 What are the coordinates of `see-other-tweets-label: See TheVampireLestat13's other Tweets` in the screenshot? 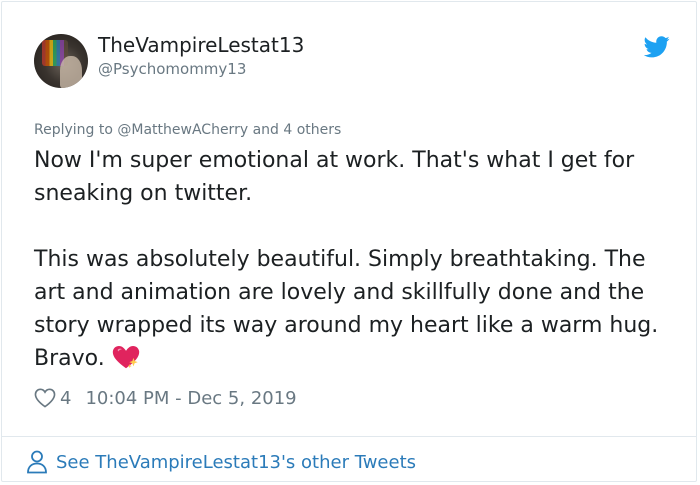 It's located at (236, 462).